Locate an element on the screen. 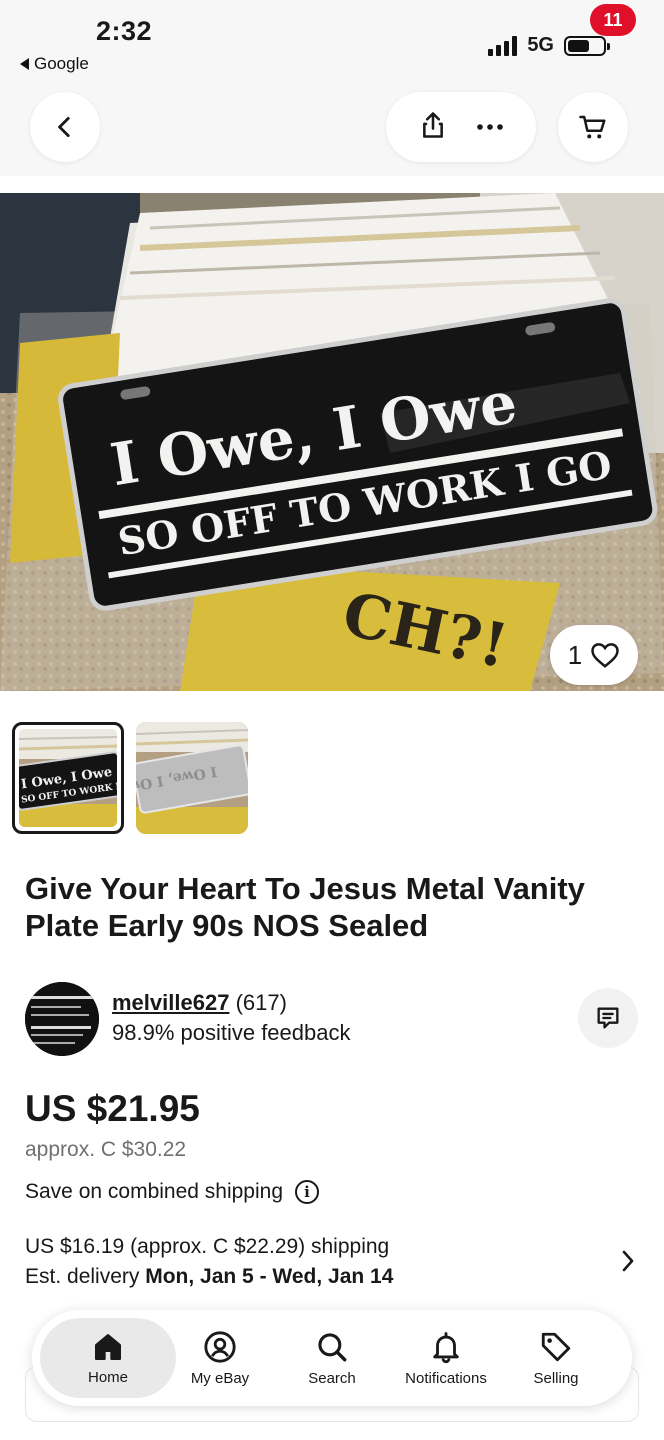  battery-icon is located at coordinates (587, 45).